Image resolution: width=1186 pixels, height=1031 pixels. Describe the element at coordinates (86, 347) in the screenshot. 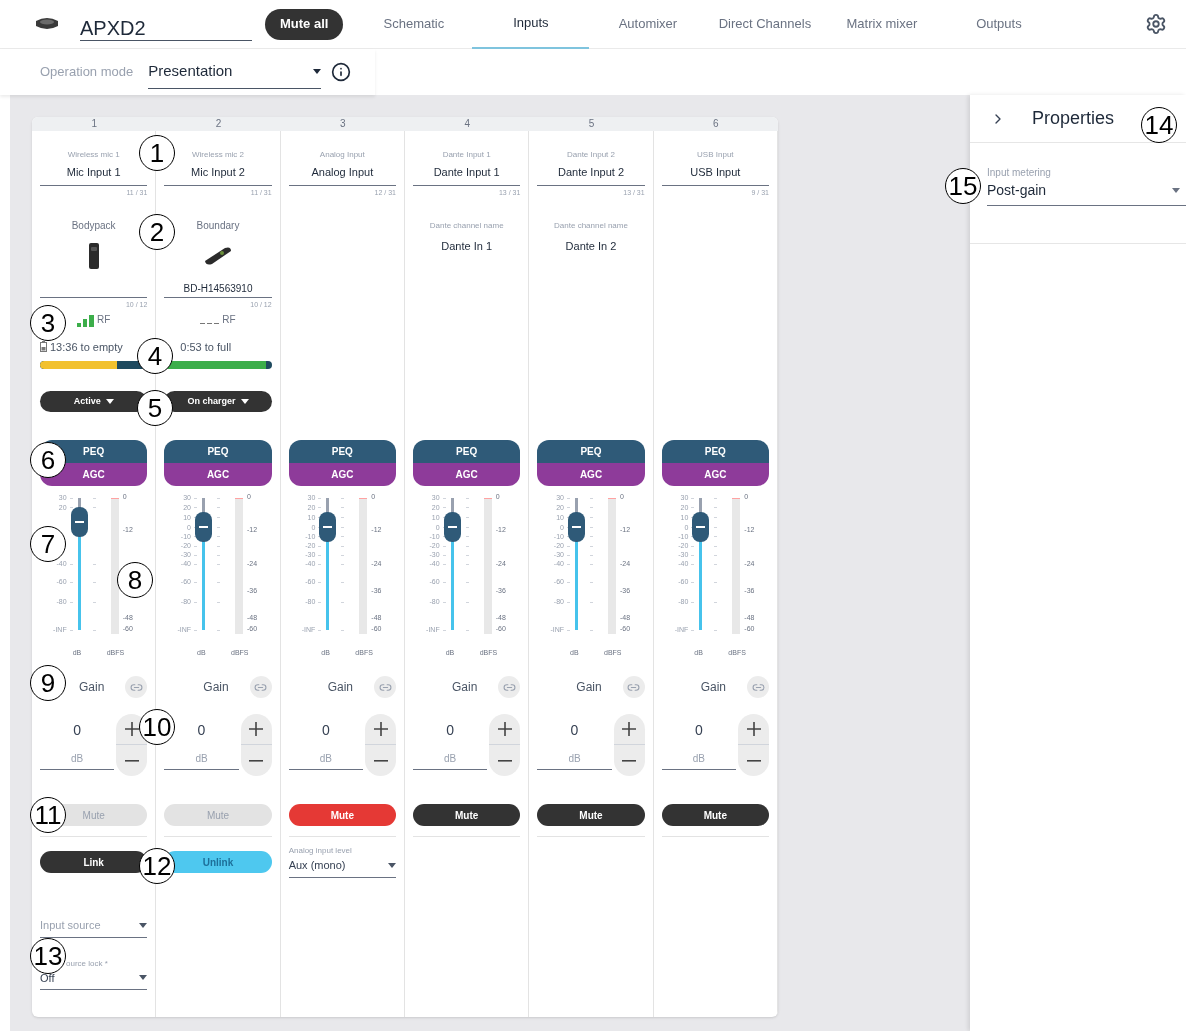

I see `battery-time-label: 13:36 to empty` at that location.